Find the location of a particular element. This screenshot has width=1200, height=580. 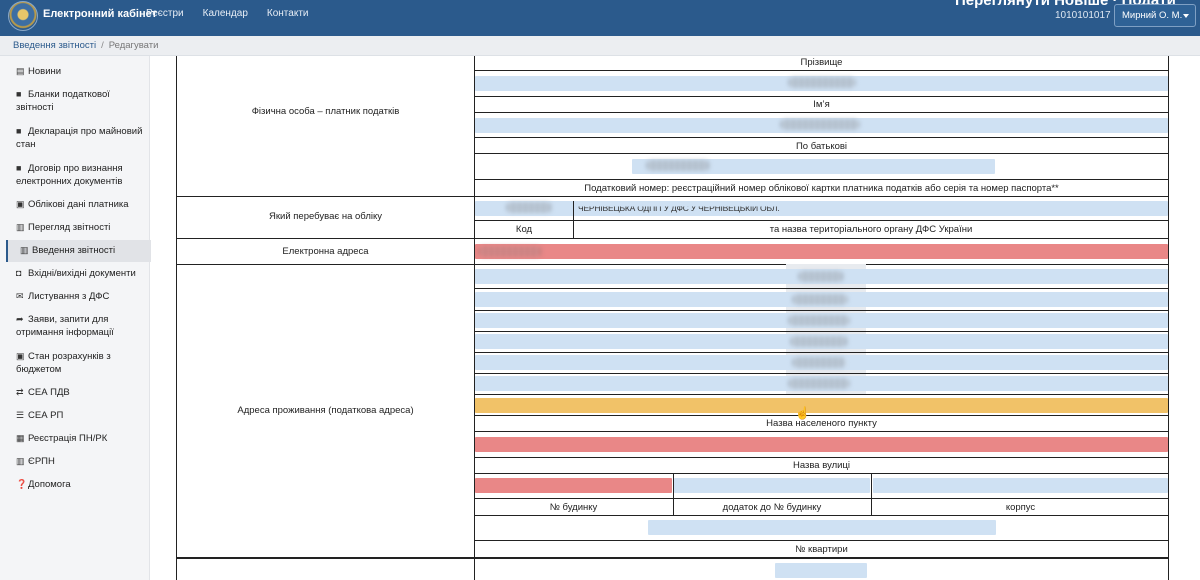

sidebar-item-requests: ➦ Заяви, запити для отримання інформації is located at coordinates (81, 326).